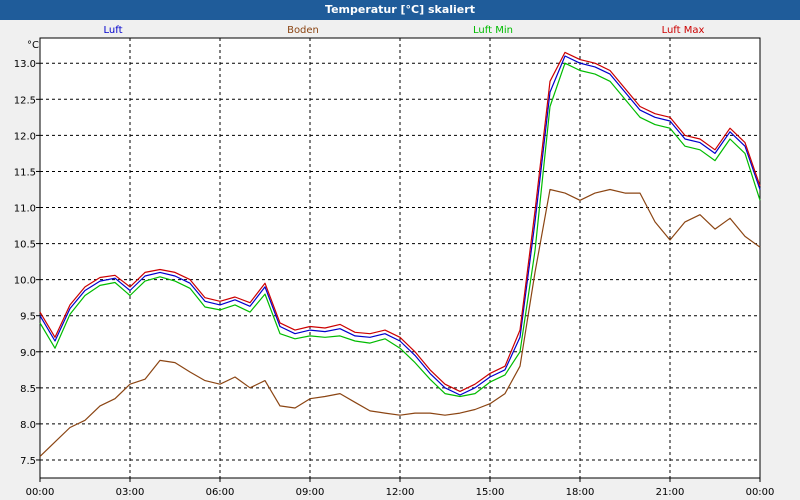  Describe the element at coordinates (580, 492) in the screenshot. I see `x-tick-time: 18:00` at that location.